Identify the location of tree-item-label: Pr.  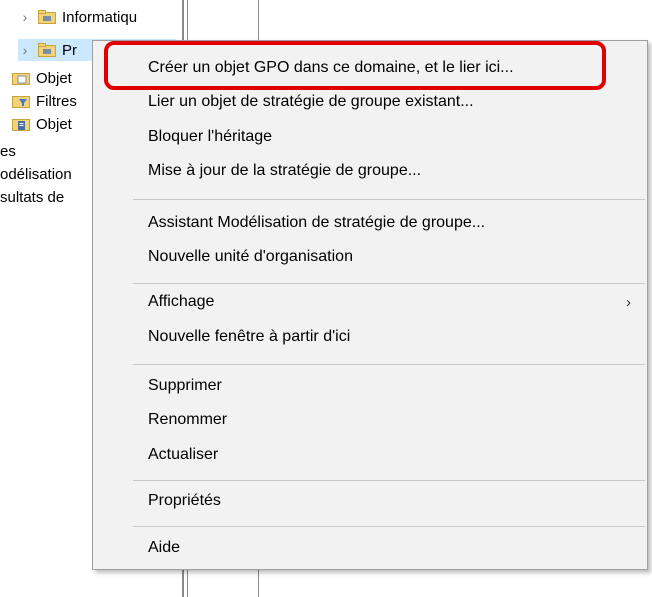
(69, 50).